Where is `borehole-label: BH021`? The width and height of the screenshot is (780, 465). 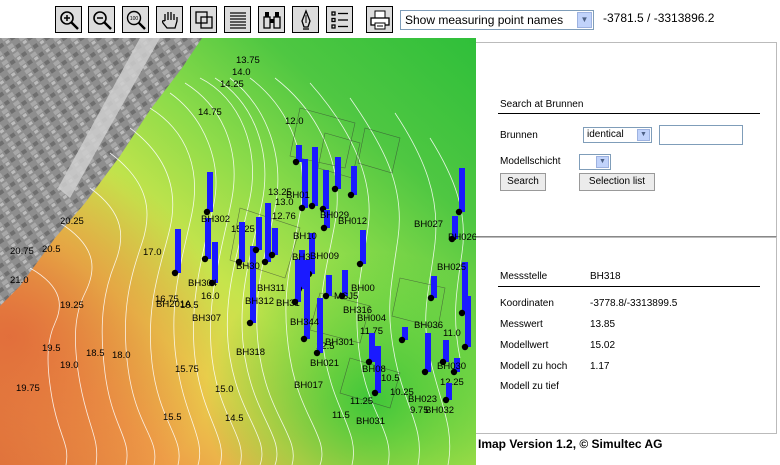 borehole-label: BH021 is located at coordinates (324, 363).